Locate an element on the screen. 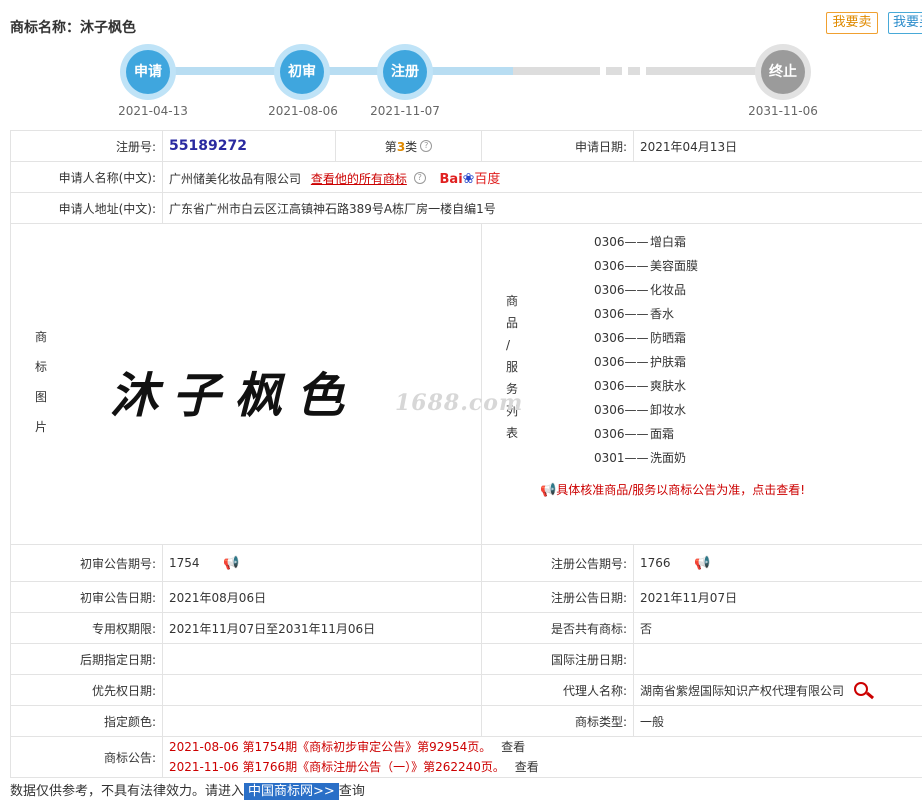 This screenshot has width=922, height=806. list-item: 0306——护肤霜 is located at coordinates (640, 362).